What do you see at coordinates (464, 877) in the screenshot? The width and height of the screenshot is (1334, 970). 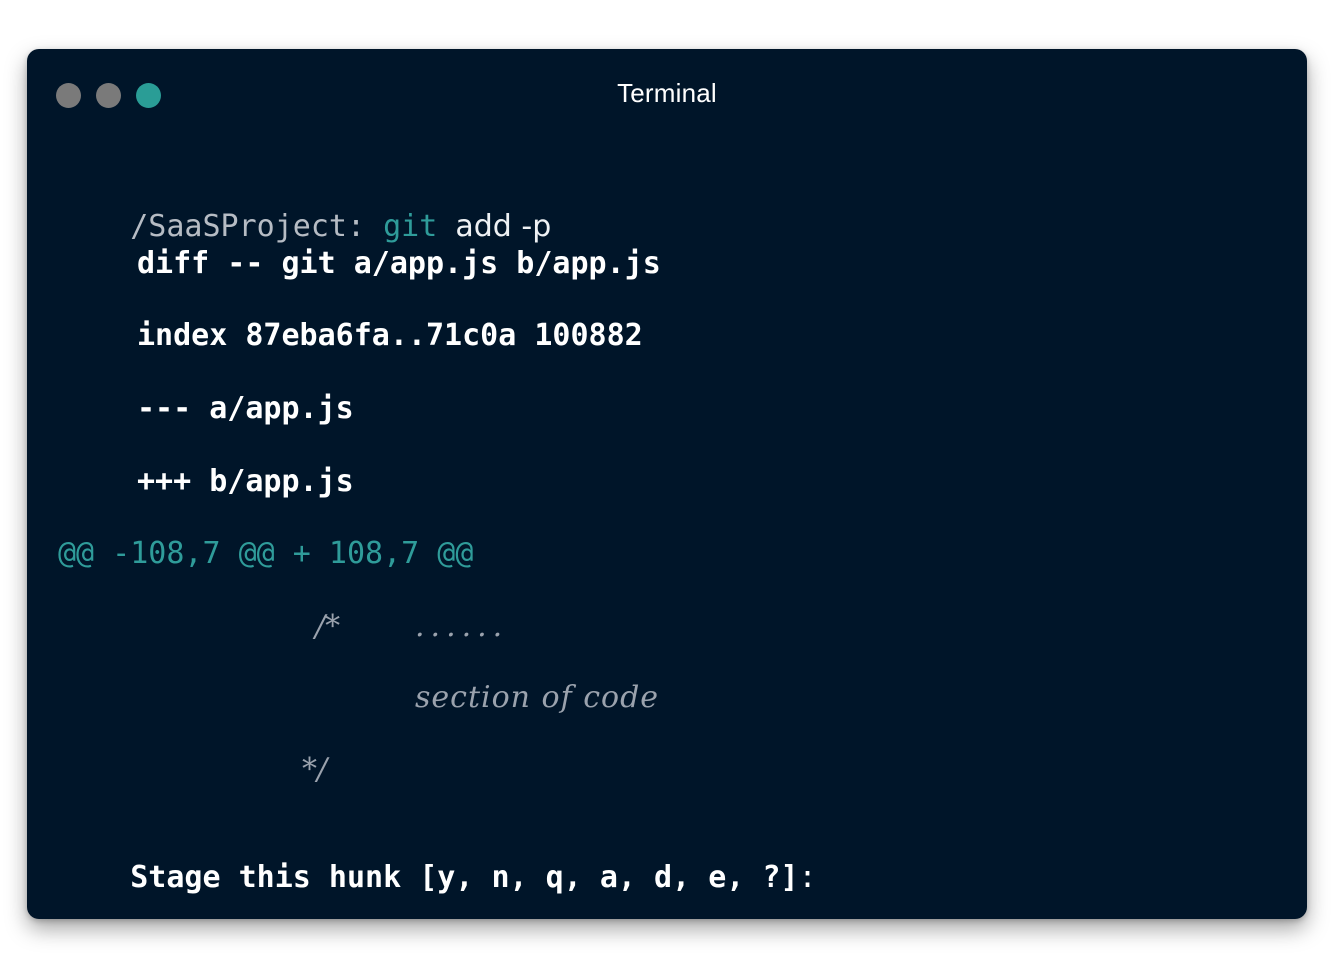 I see `stage-prompt: Stage this hunk [y, n, q, a, d, e, ?]` at bounding box center [464, 877].